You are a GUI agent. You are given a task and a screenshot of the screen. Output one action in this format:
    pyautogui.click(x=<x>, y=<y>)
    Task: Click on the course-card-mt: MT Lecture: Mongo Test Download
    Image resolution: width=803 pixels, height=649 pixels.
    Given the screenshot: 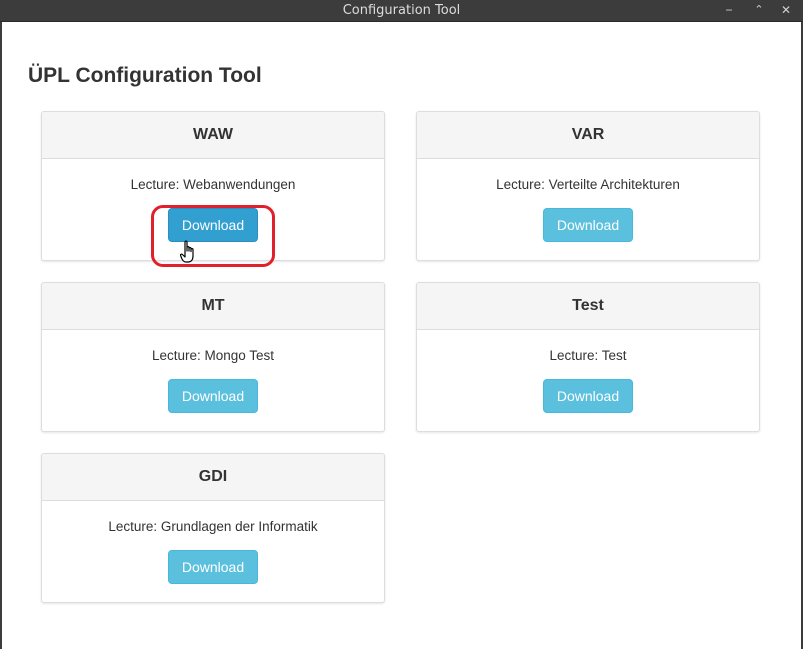 What is the action you would take?
    pyautogui.click(x=213, y=357)
    